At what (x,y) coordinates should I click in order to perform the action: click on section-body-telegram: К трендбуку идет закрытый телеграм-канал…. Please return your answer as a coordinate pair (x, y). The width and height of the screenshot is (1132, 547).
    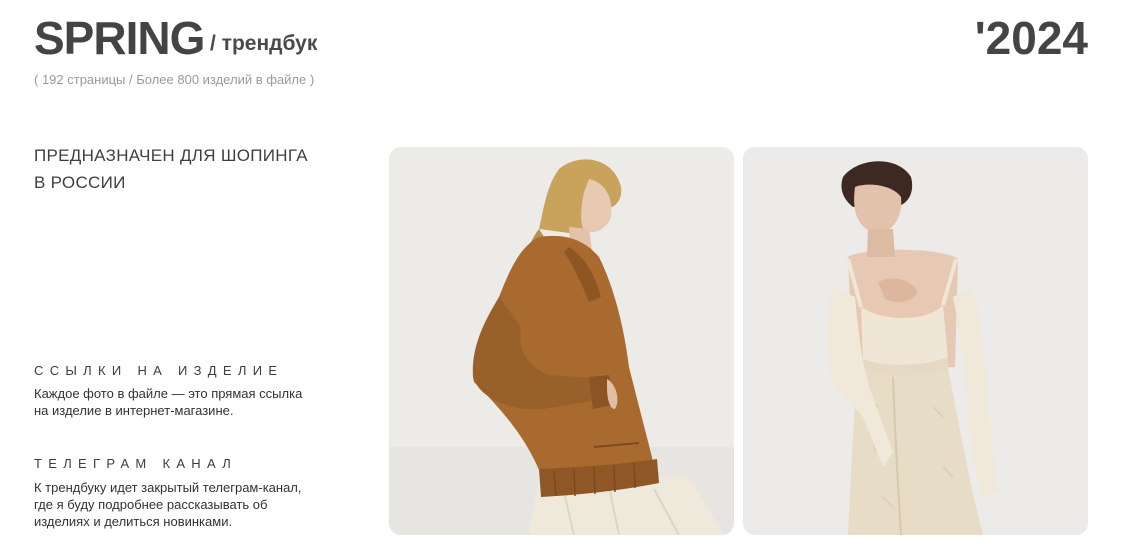
    Looking at the image, I should click on (184, 504).